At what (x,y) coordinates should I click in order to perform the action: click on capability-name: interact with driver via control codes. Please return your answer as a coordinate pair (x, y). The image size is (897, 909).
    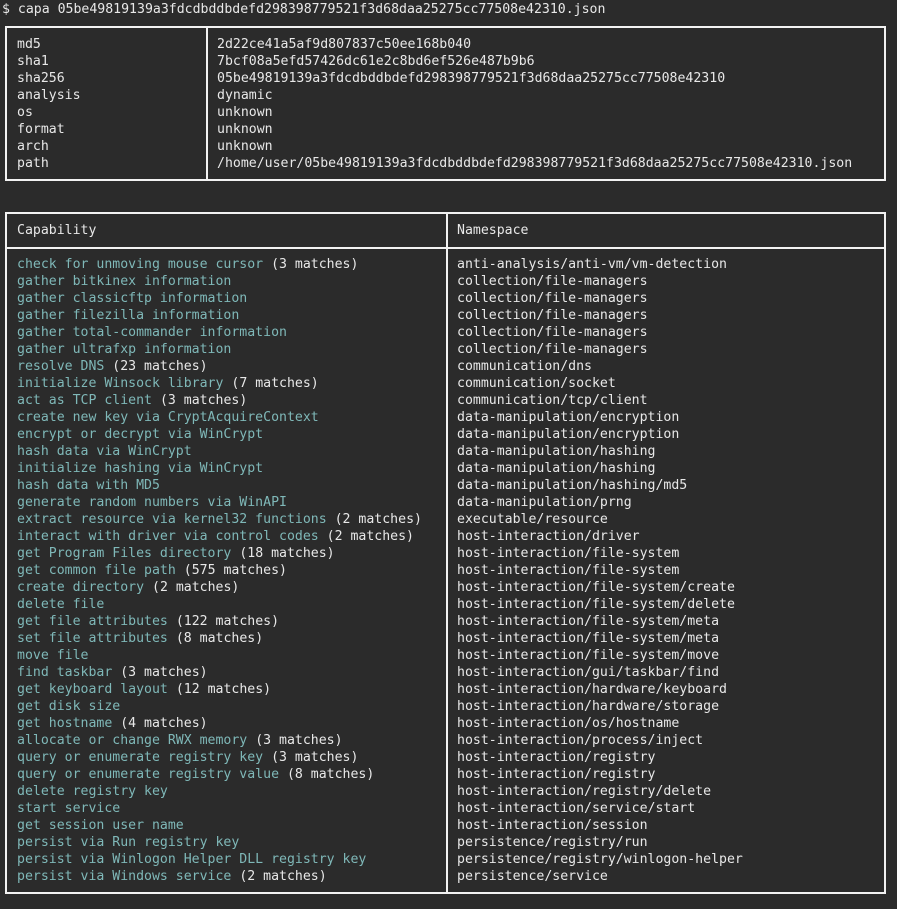
    Looking at the image, I should click on (168, 536).